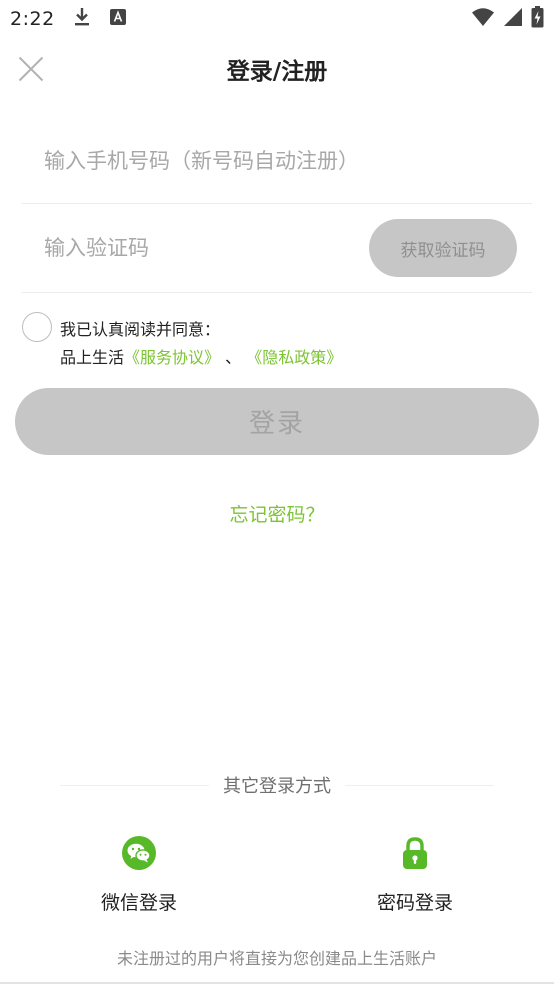 The height and width of the screenshot is (984, 554). What do you see at coordinates (414, 903) in the screenshot?
I see `password-login-label: 密码登录` at bounding box center [414, 903].